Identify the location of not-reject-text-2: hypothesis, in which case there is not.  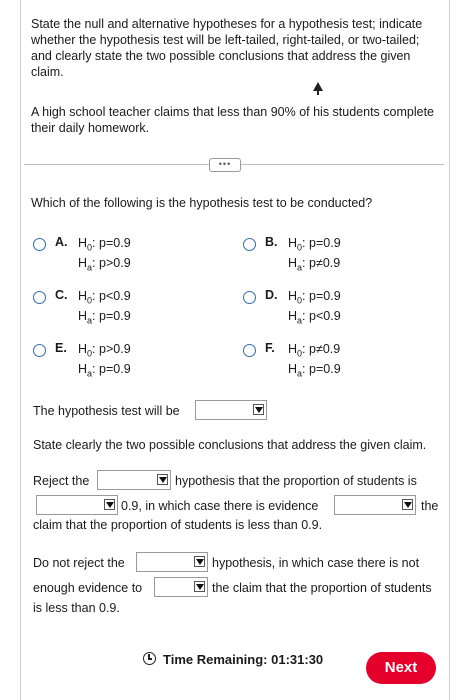
(316, 563).